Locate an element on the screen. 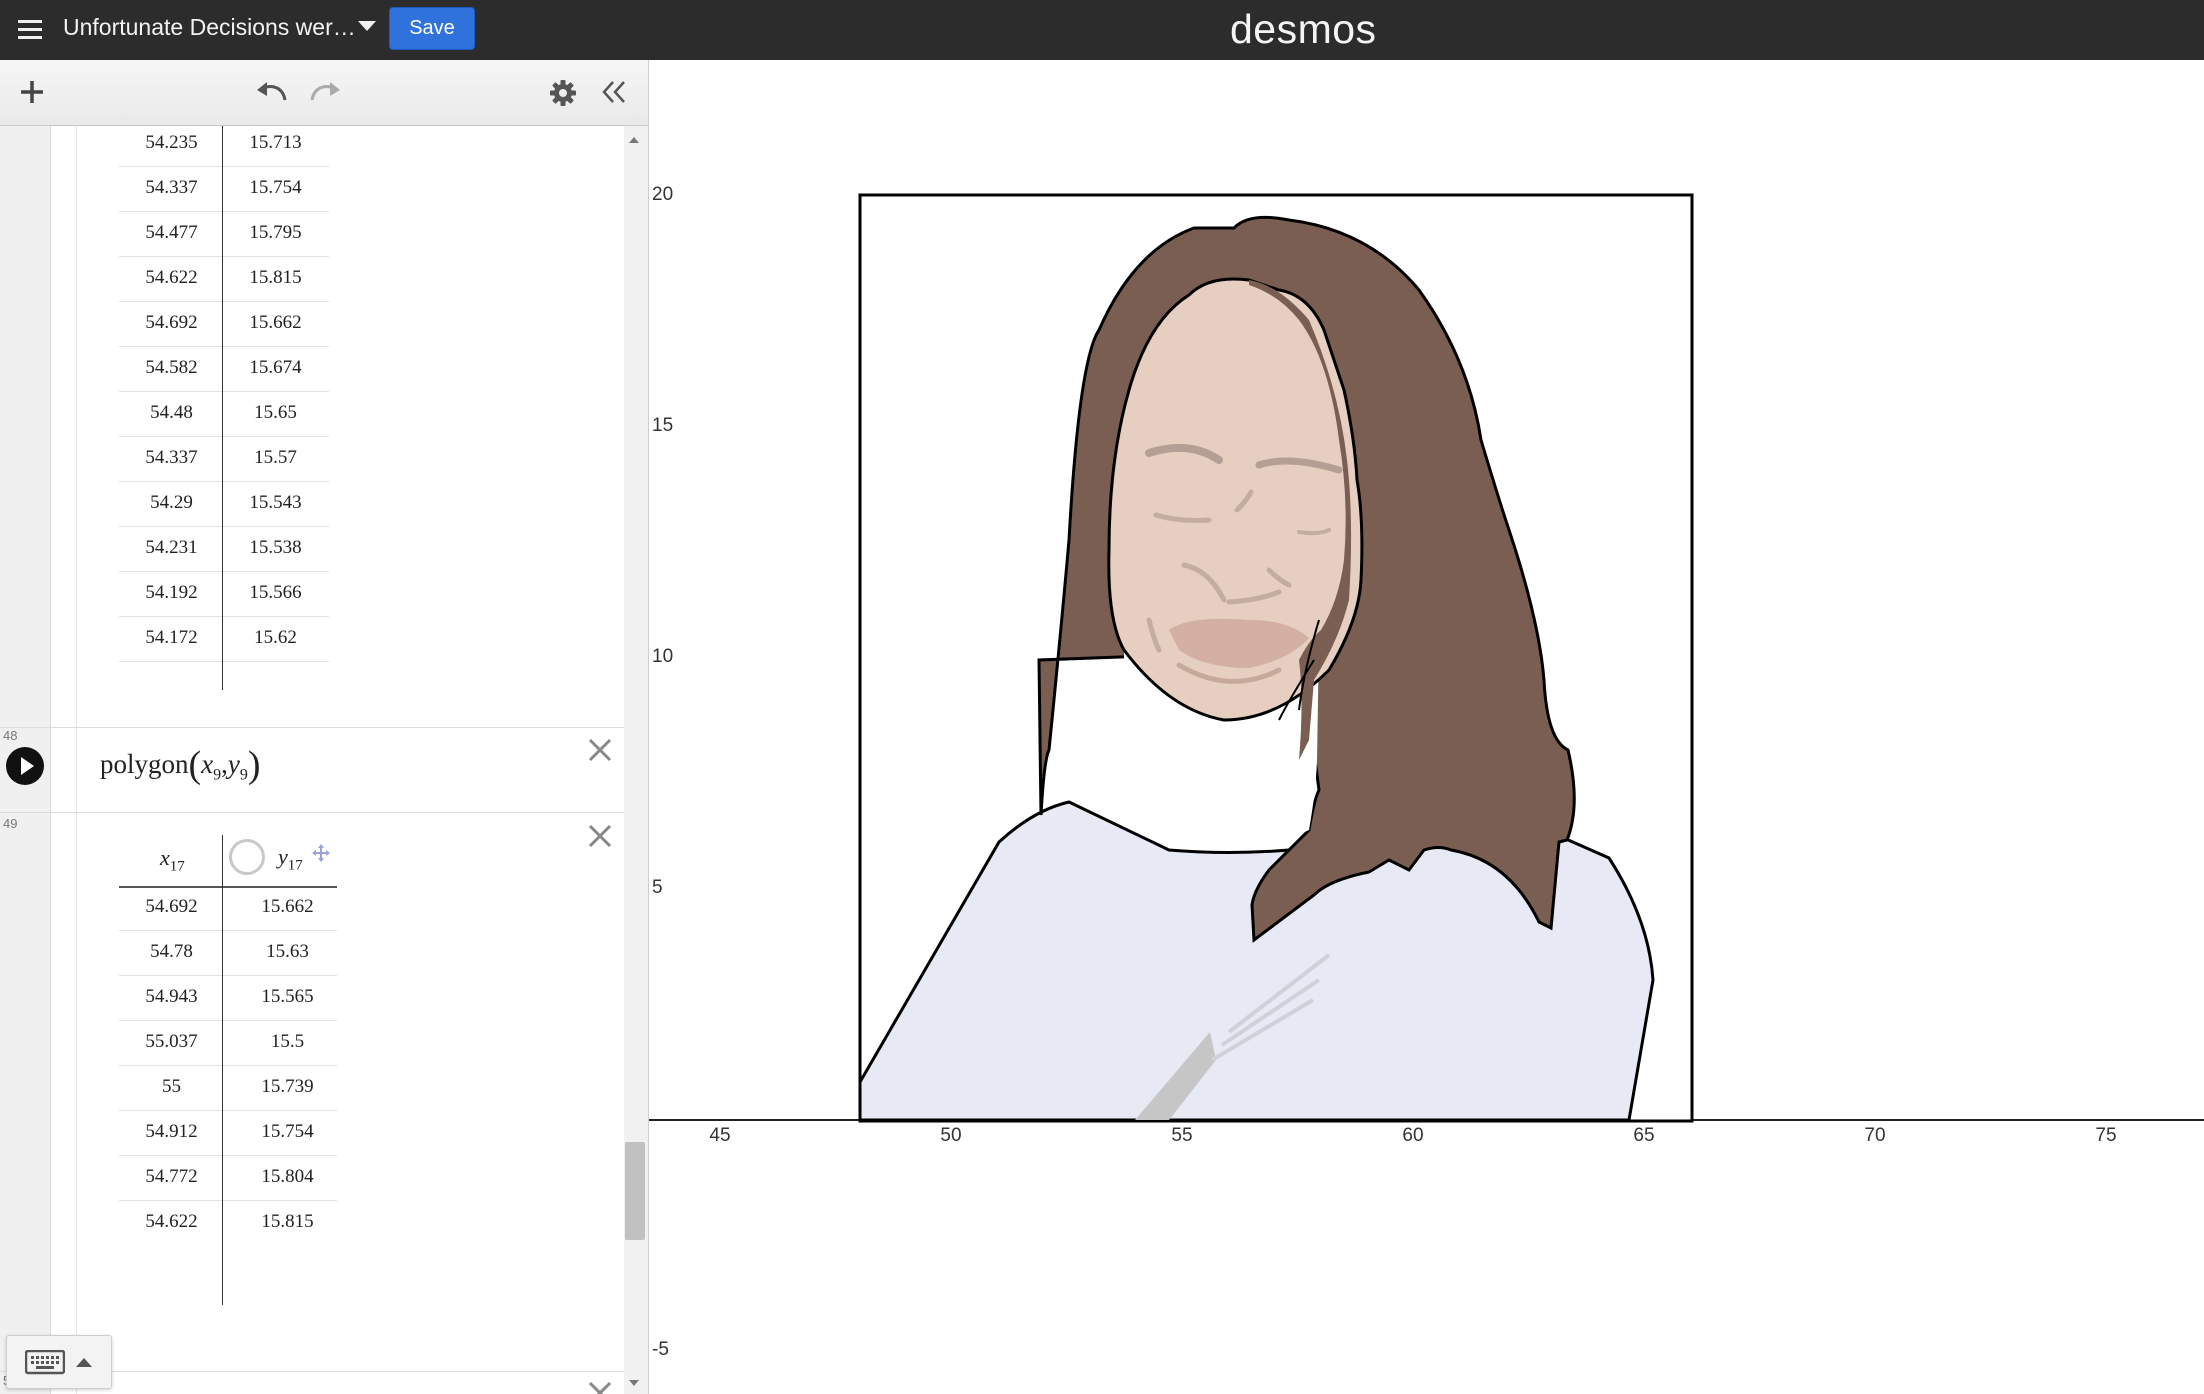  x-tick-label: 50 is located at coordinates (951, 1135).